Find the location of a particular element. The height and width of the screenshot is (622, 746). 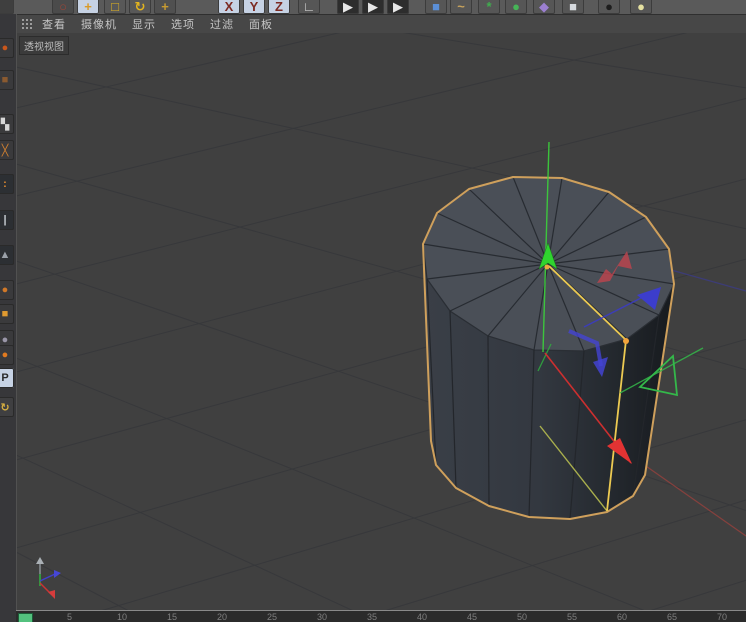

spline-pen-button: ~ is located at coordinates (461, 7).